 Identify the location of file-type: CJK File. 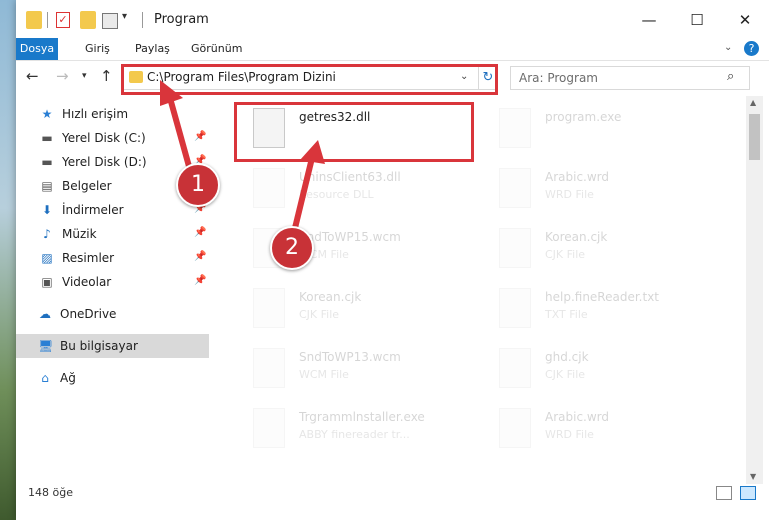
(565, 374).